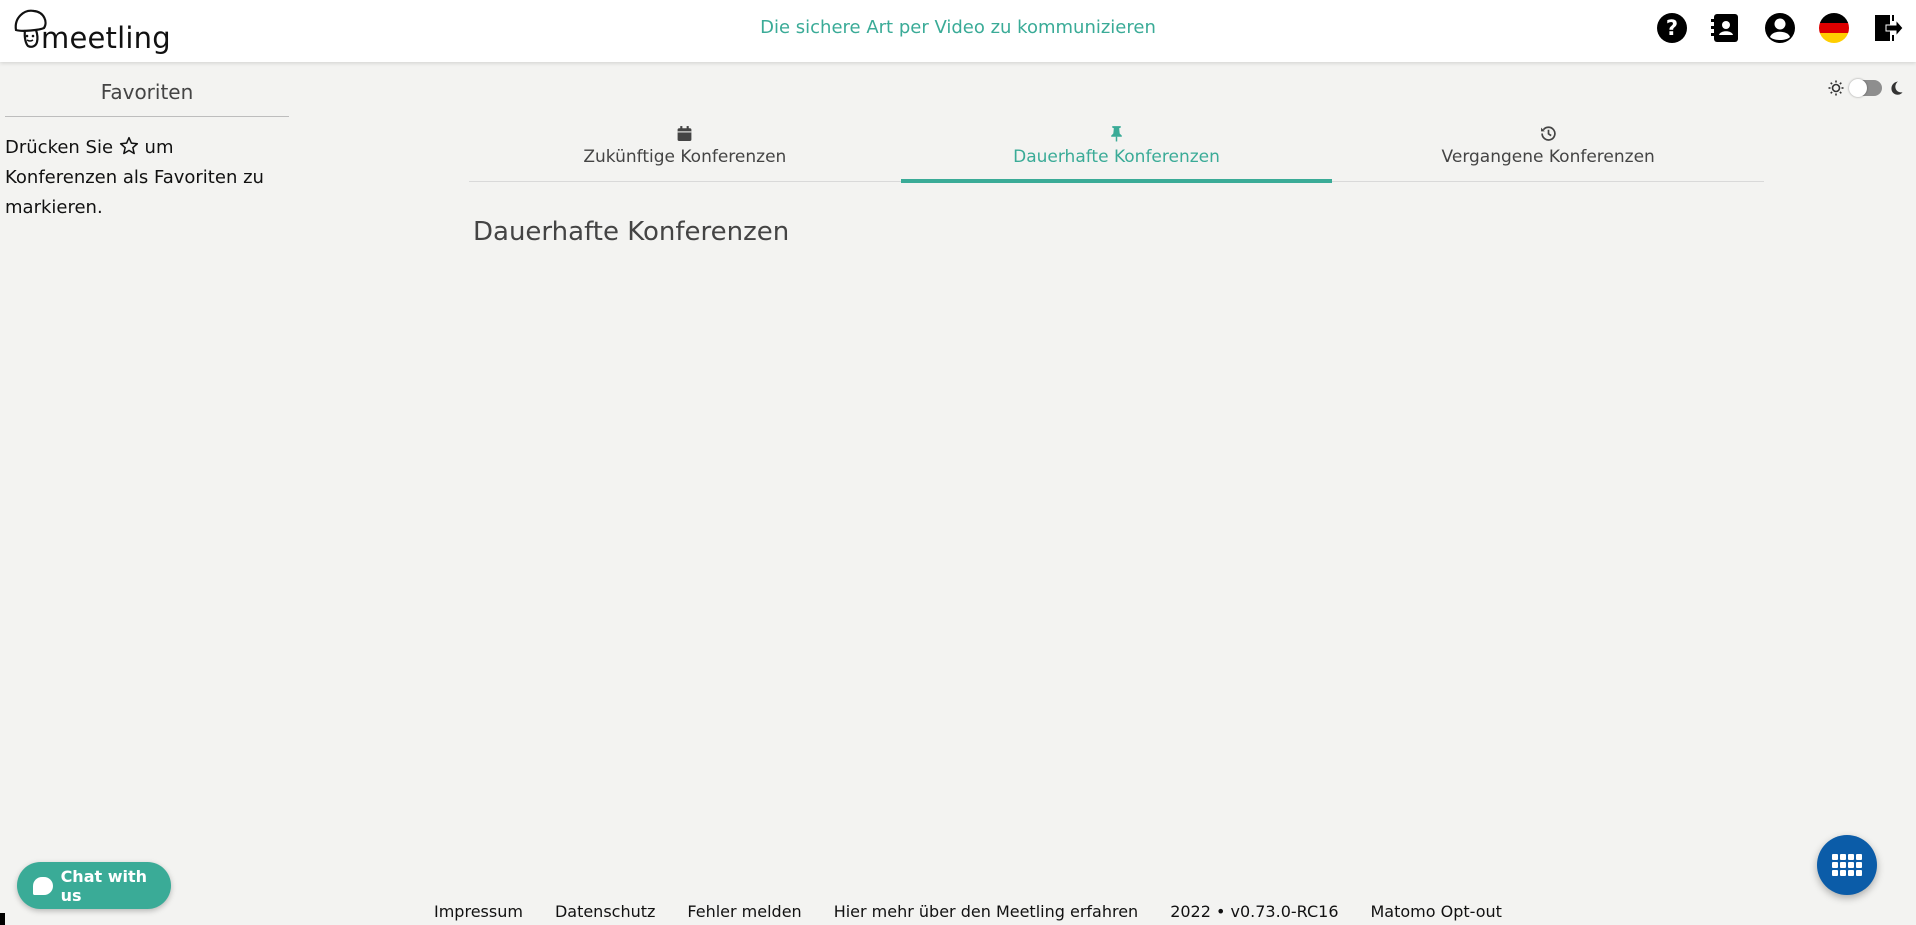 The image size is (1916, 925). What do you see at coordinates (128, 145) in the screenshot?
I see `star-icon` at bounding box center [128, 145].